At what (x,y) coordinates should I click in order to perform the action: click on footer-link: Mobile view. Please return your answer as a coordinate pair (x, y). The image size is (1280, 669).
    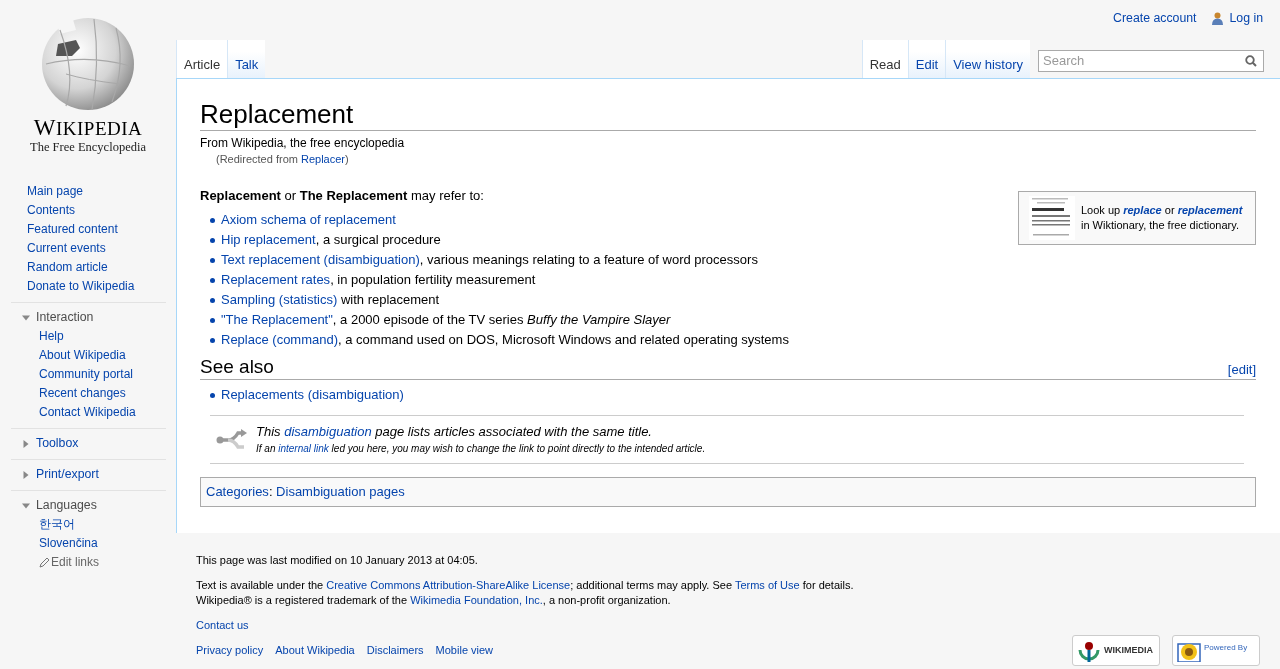
    Looking at the image, I should click on (464, 650).